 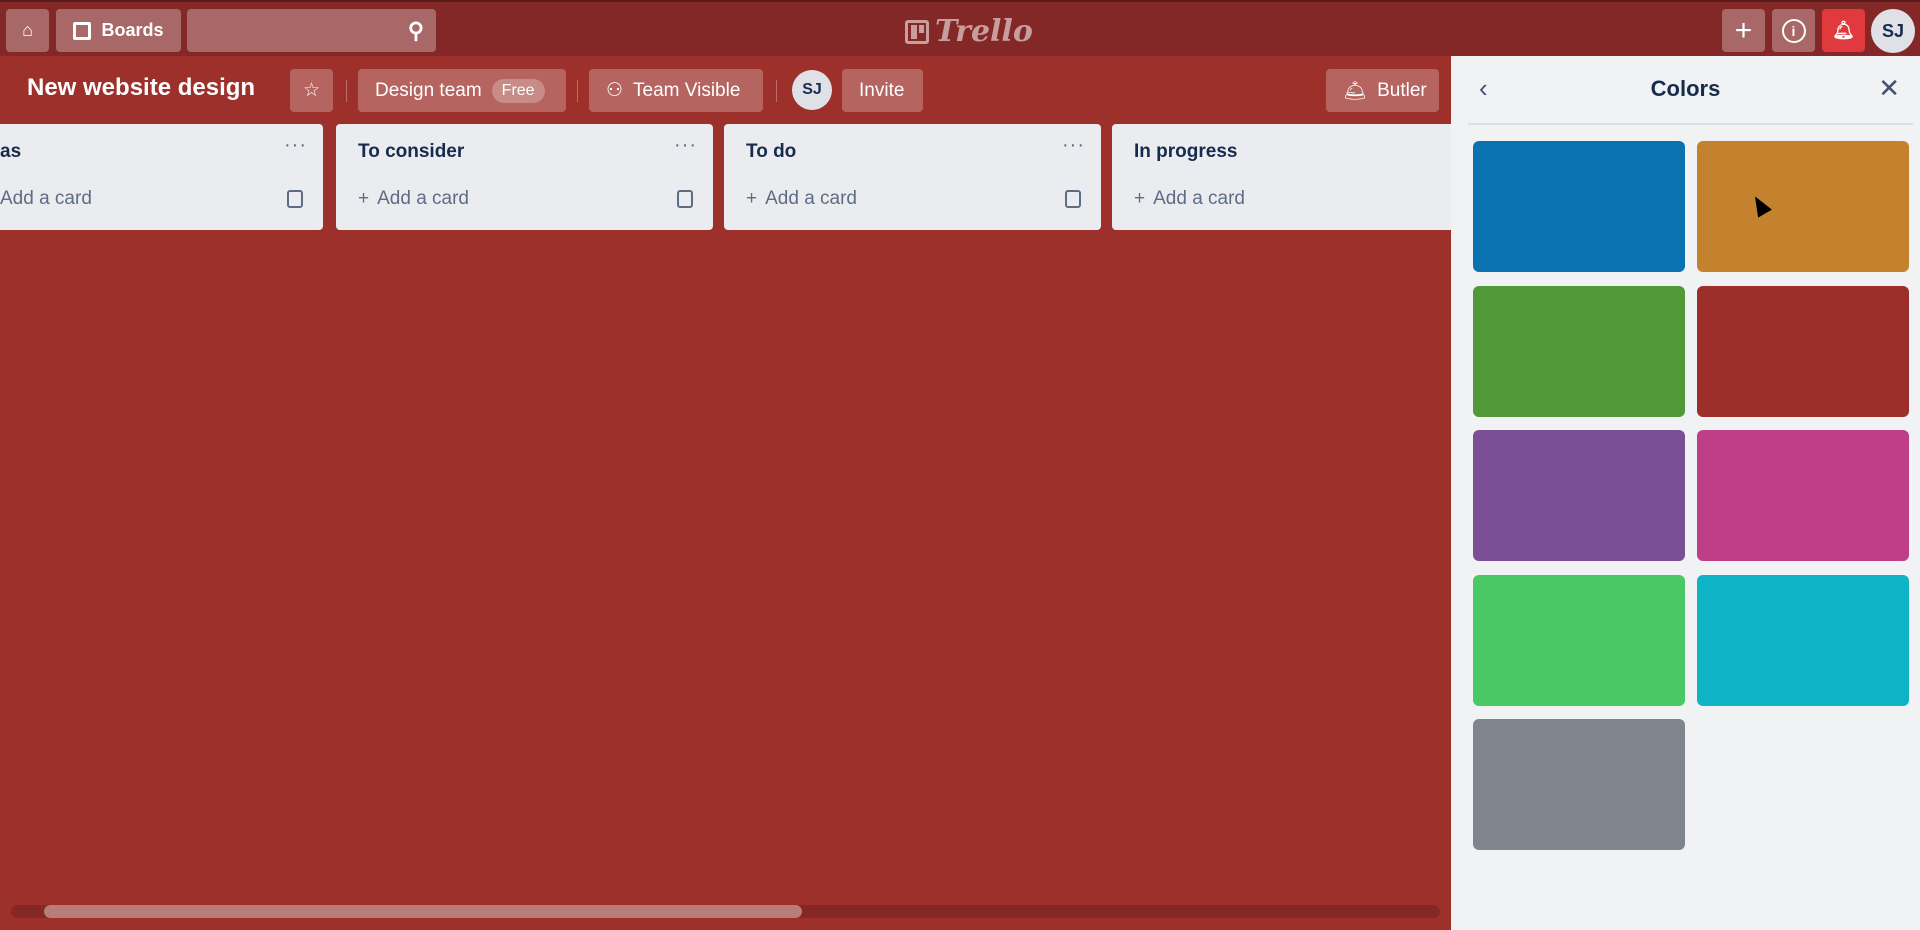 I want to click on butler-button: 🛎︎ Butler, so click(x=1382, y=90).